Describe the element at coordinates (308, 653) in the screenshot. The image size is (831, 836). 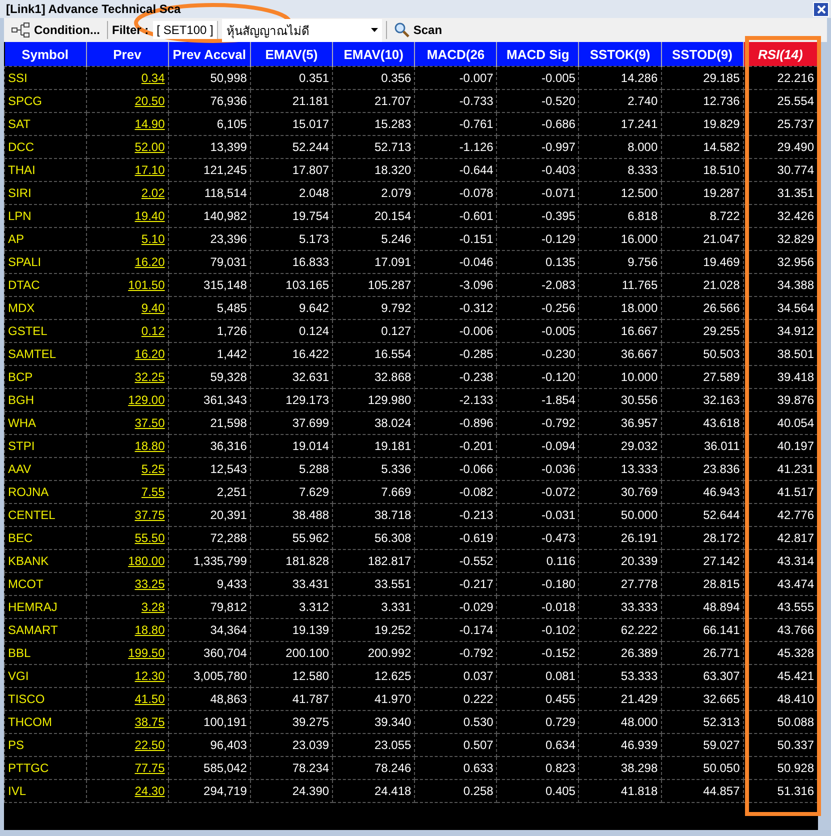
I see `table-cell: 200.100` at that location.